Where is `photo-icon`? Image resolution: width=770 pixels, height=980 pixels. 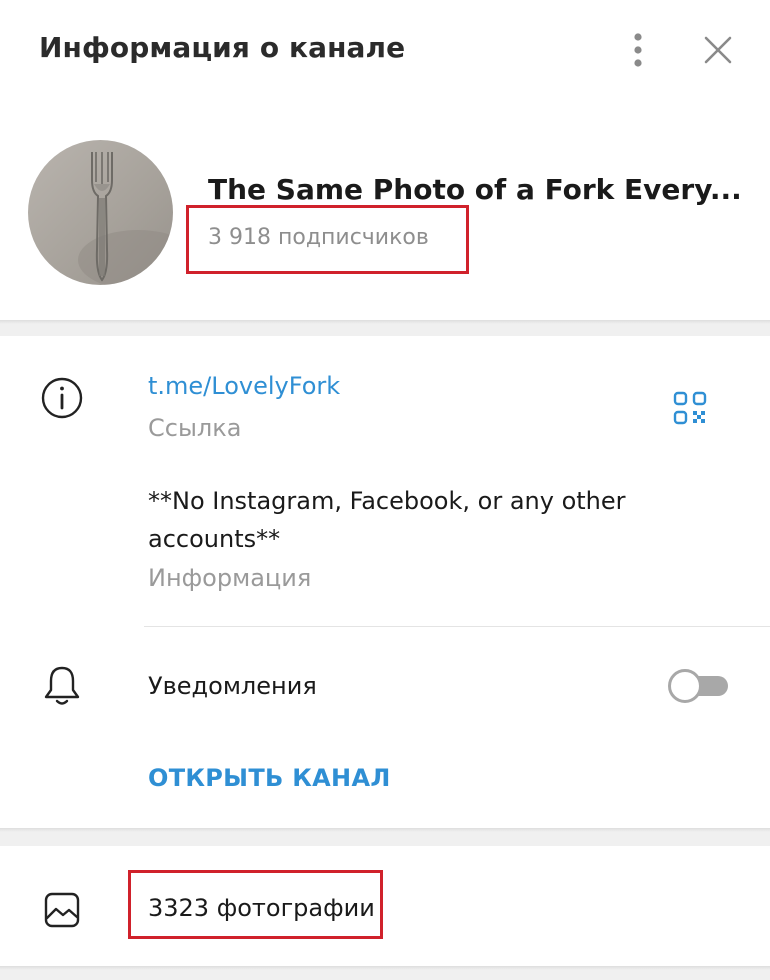 photo-icon is located at coordinates (62, 910).